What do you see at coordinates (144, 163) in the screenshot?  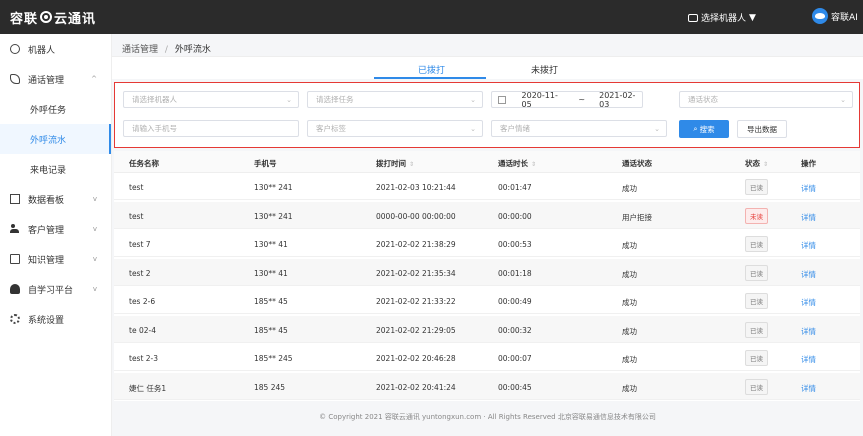 I see `column-header-task: 任务名称` at bounding box center [144, 163].